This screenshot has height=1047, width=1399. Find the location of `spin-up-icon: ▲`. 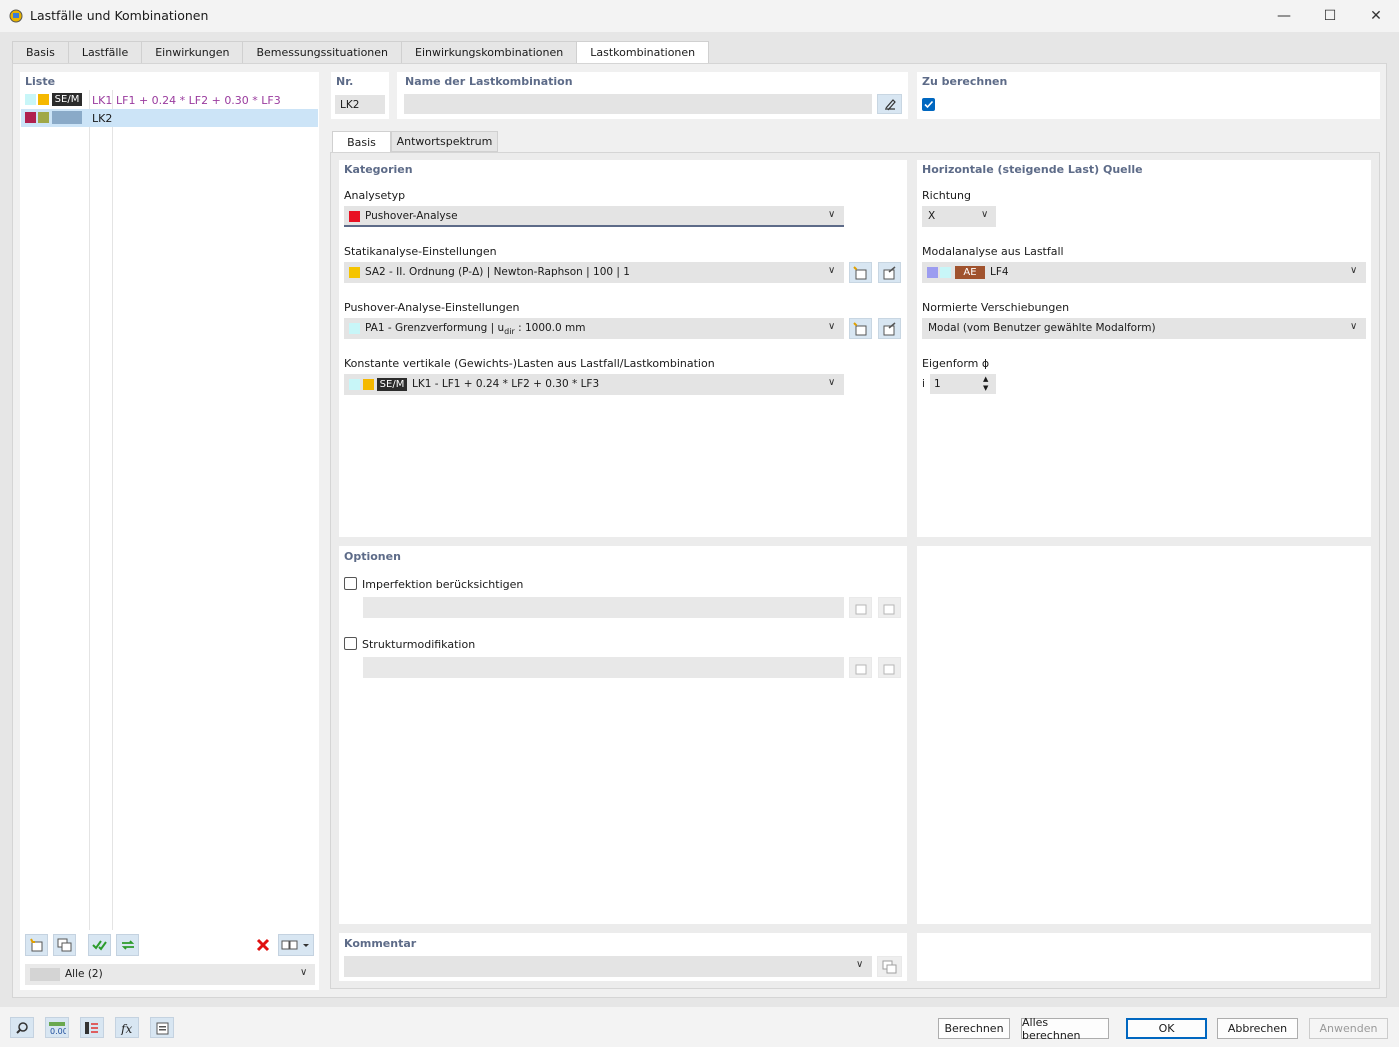

spin-up-icon: ▲ is located at coordinates (985, 379).